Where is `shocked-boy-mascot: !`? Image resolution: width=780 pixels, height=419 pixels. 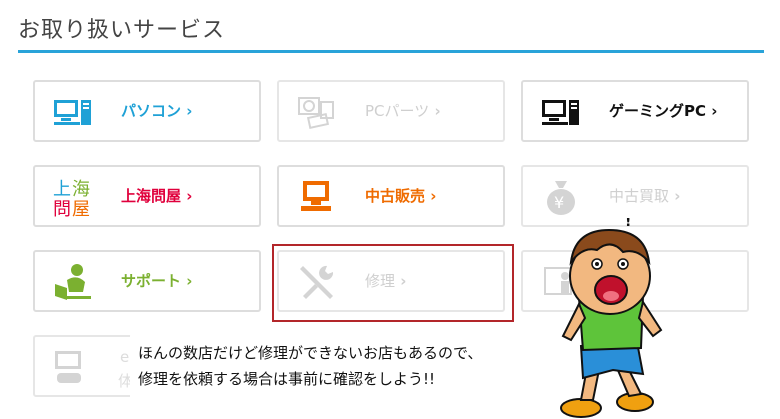 shocked-boy-mascot: ! is located at coordinates (611, 318).